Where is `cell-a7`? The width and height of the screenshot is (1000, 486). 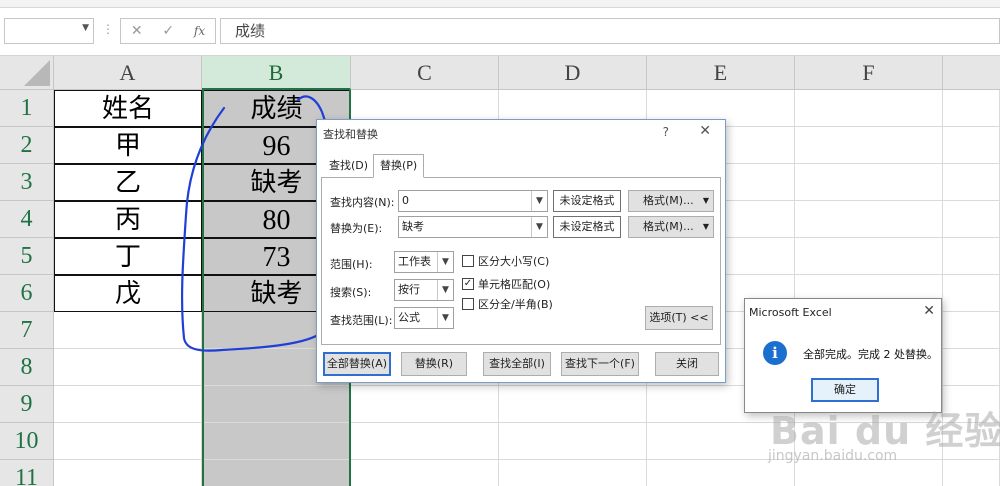 cell-a7 is located at coordinates (128, 330).